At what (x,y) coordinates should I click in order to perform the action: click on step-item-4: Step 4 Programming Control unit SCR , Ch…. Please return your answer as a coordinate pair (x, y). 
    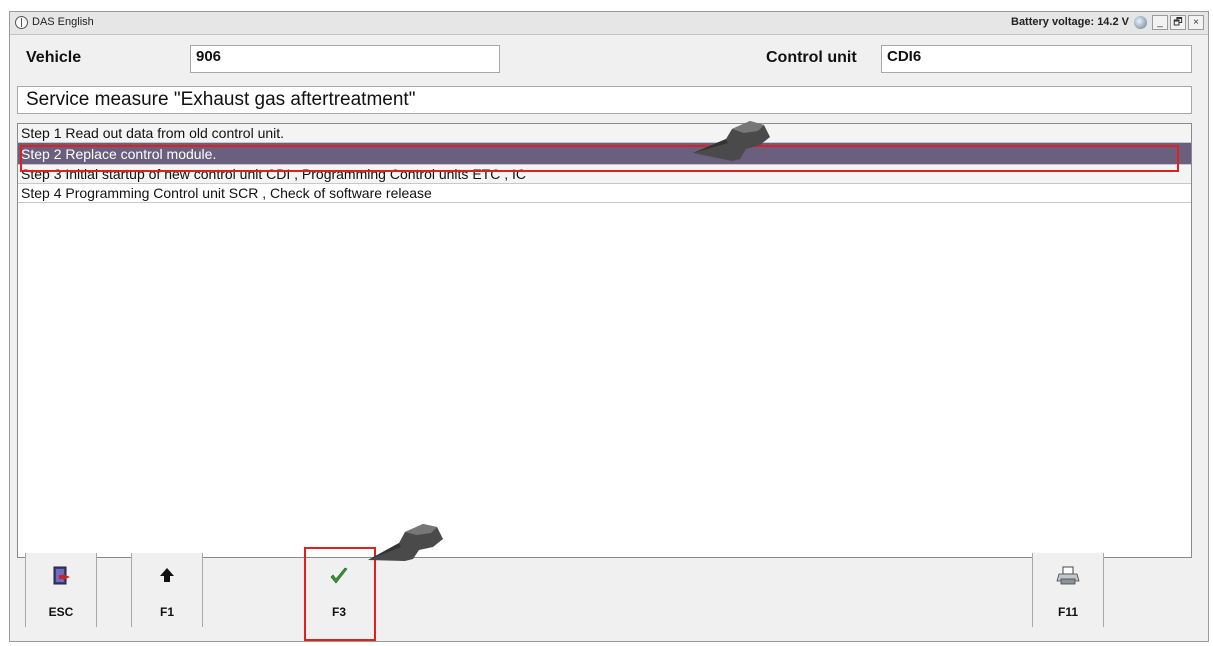
    Looking at the image, I should click on (604, 193).